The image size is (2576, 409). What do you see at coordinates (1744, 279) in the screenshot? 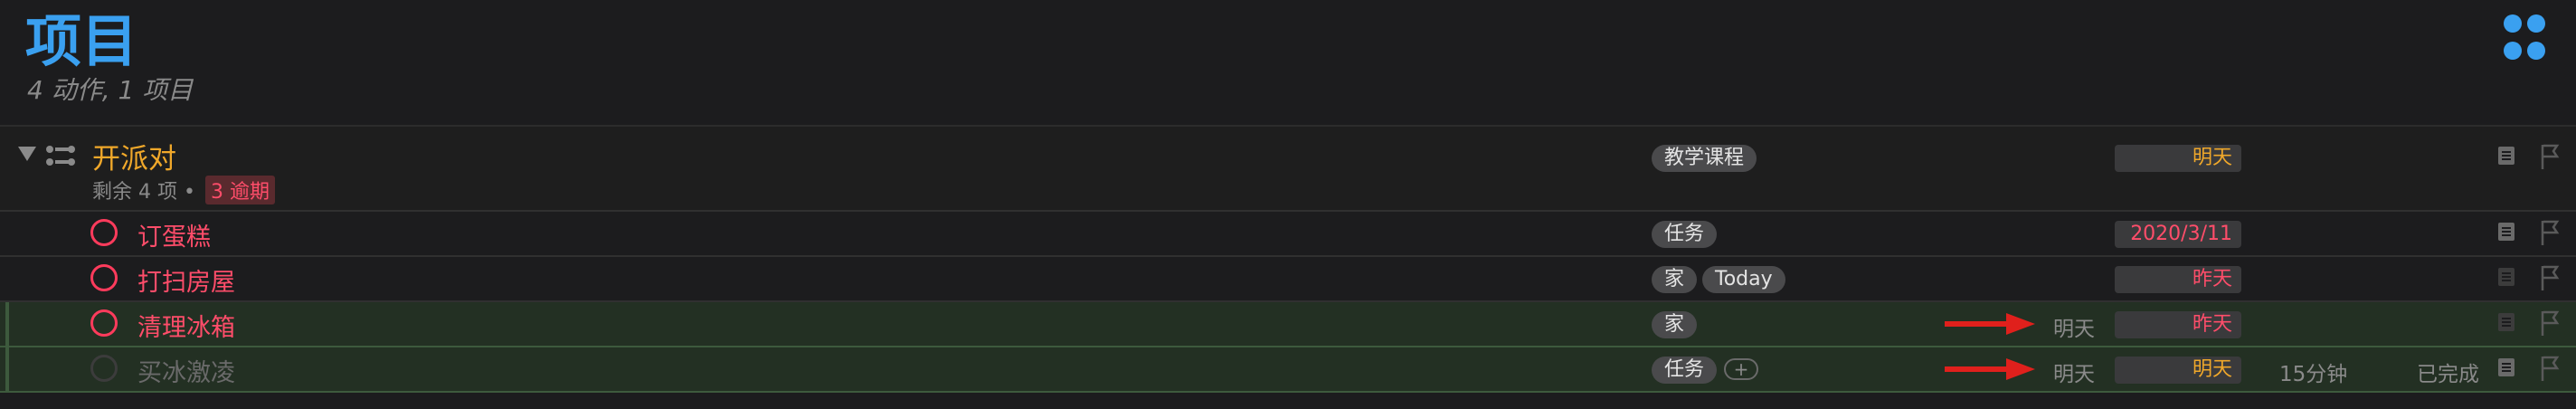
I see `task-tag: Today` at bounding box center [1744, 279].